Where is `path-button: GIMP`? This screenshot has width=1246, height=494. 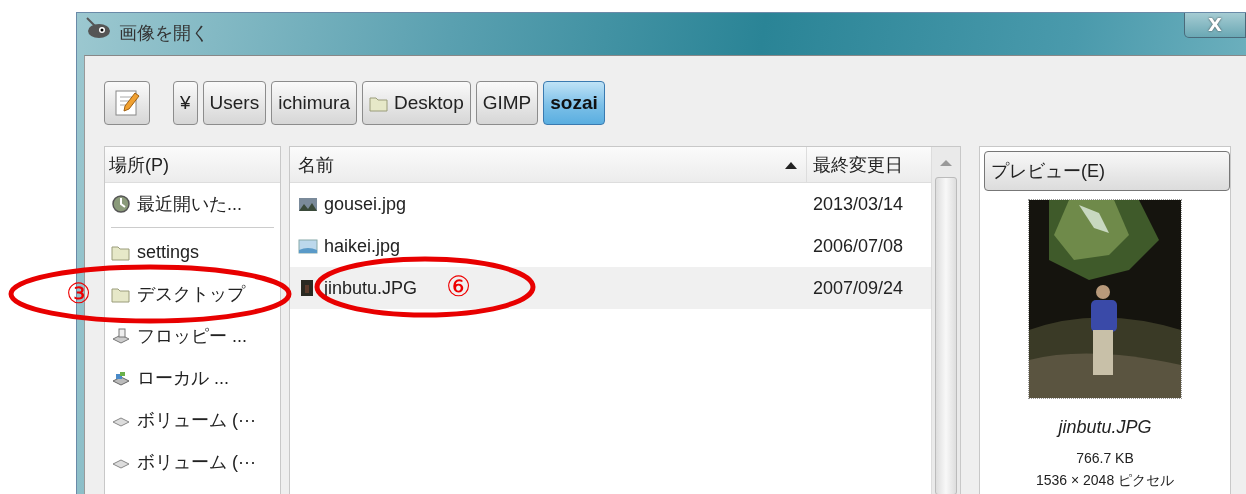 path-button: GIMP is located at coordinates (507, 103).